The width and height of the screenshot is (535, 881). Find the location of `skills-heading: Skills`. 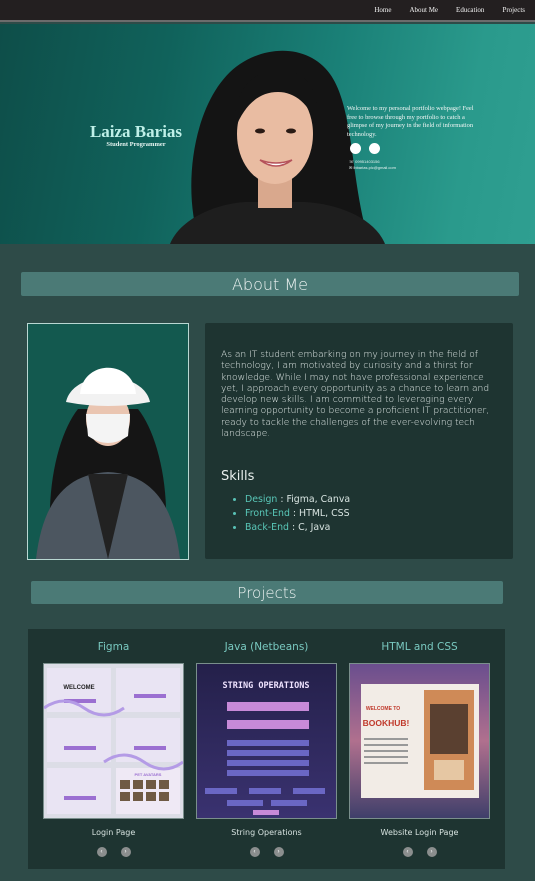

skills-heading: Skills is located at coordinates (238, 476).